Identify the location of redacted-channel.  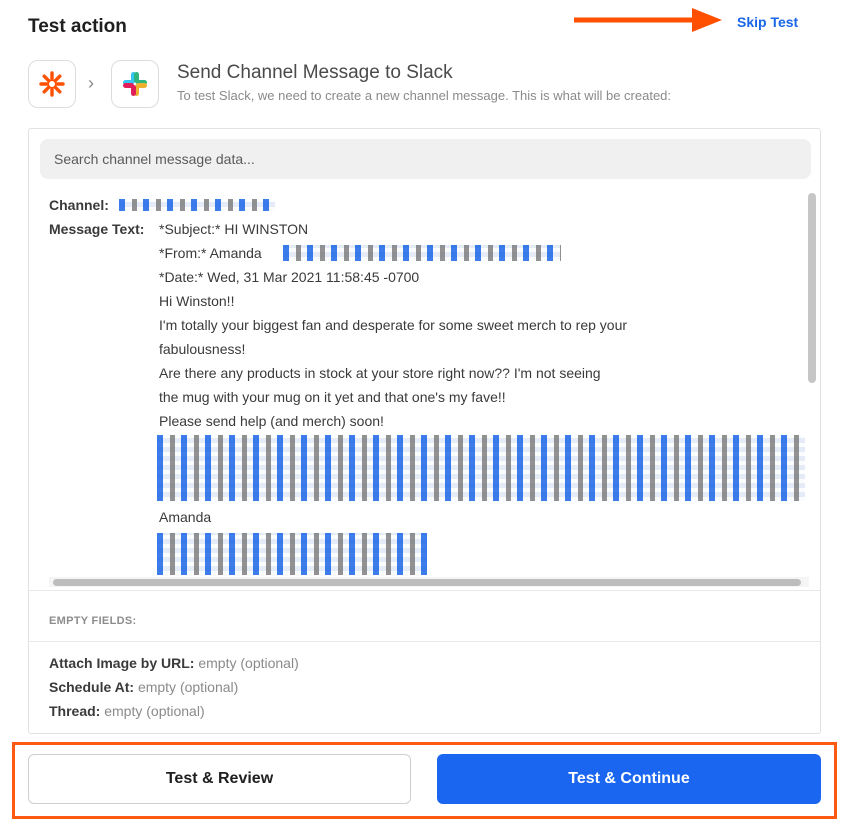
(197, 205).